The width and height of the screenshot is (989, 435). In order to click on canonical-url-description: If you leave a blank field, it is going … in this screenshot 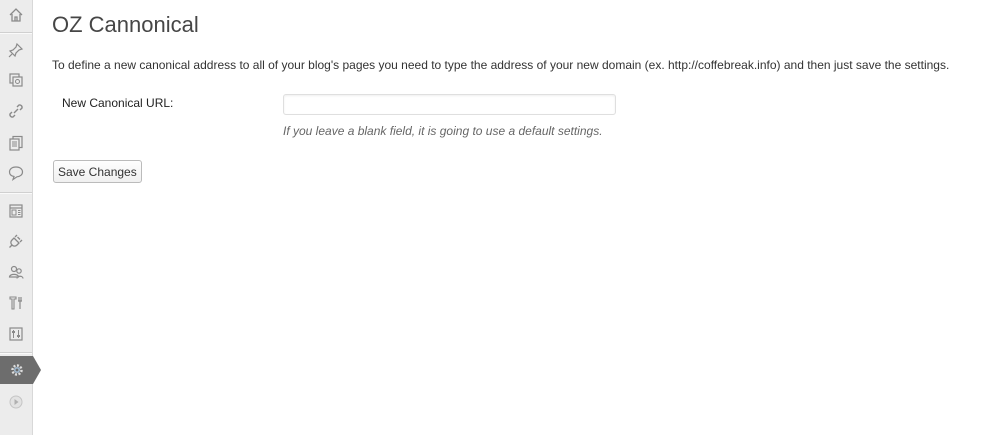, I will do `click(443, 131)`.